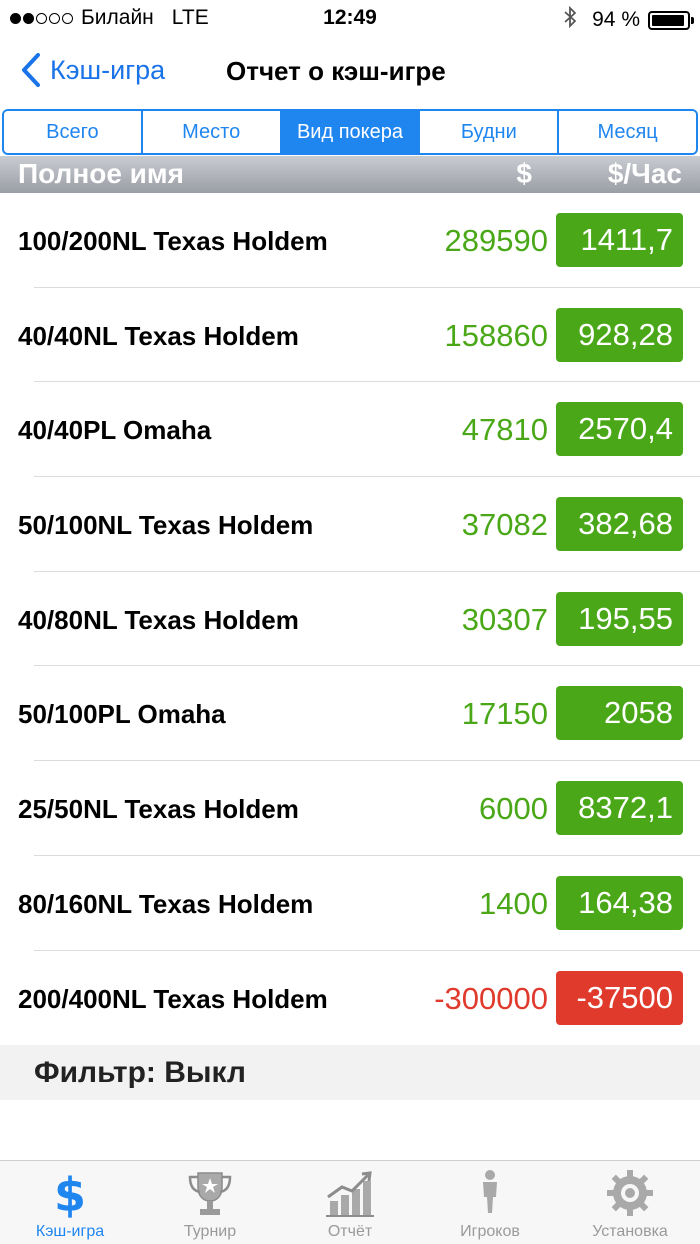  I want to click on table-row: 50/100NL Texas Holdem 37082 382,68, so click(350, 524).